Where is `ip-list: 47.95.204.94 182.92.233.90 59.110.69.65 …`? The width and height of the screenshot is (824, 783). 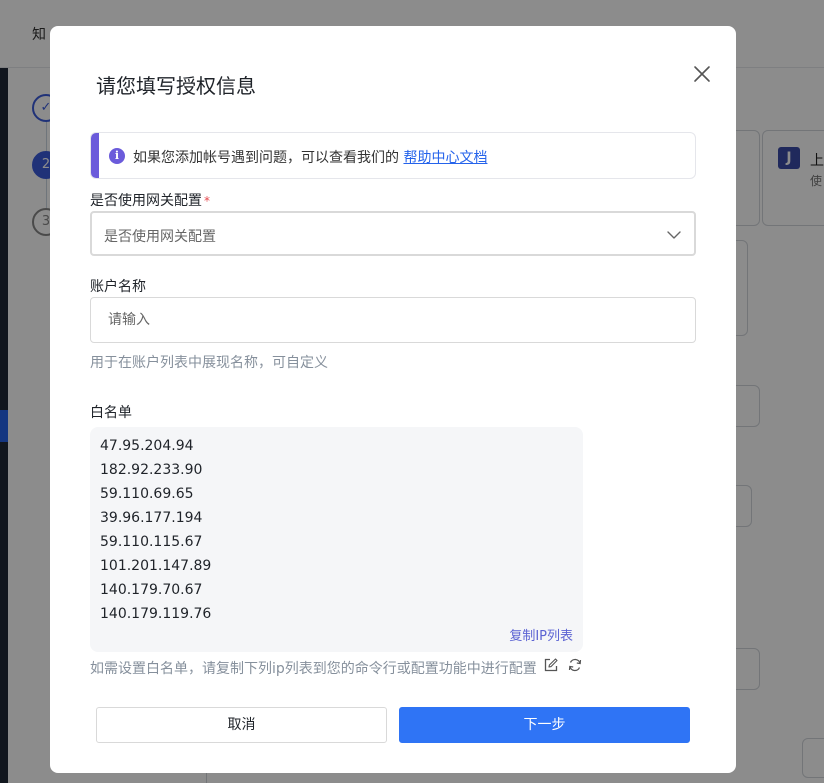 ip-list: 47.95.204.94 182.92.233.90 59.110.69.65 … is located at coordinates (155, 530).